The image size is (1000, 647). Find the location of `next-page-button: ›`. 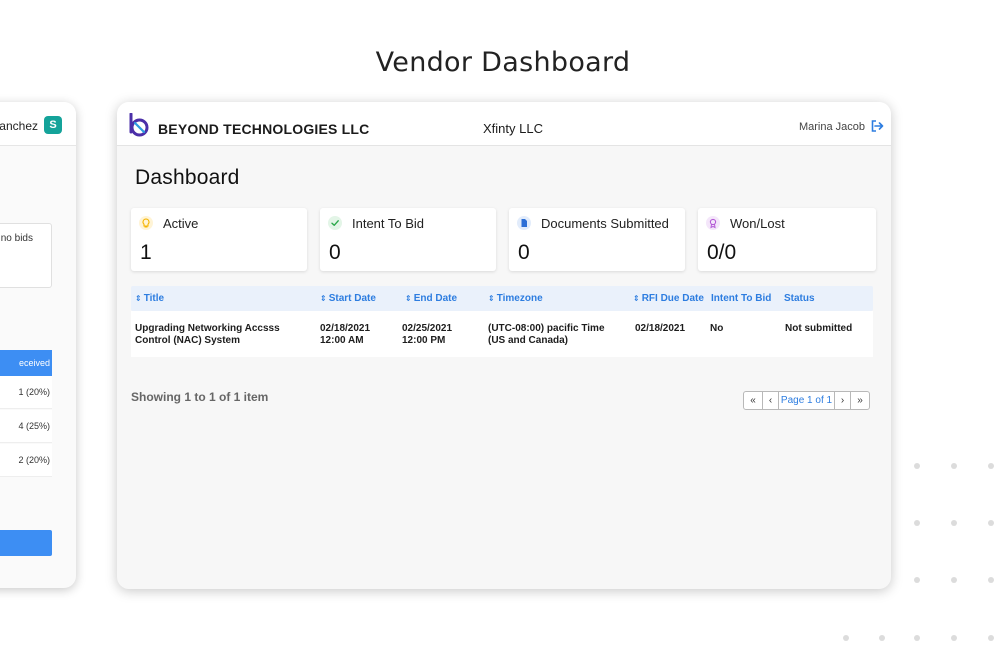

next-page-button: › is located at coordinates (842, 400).